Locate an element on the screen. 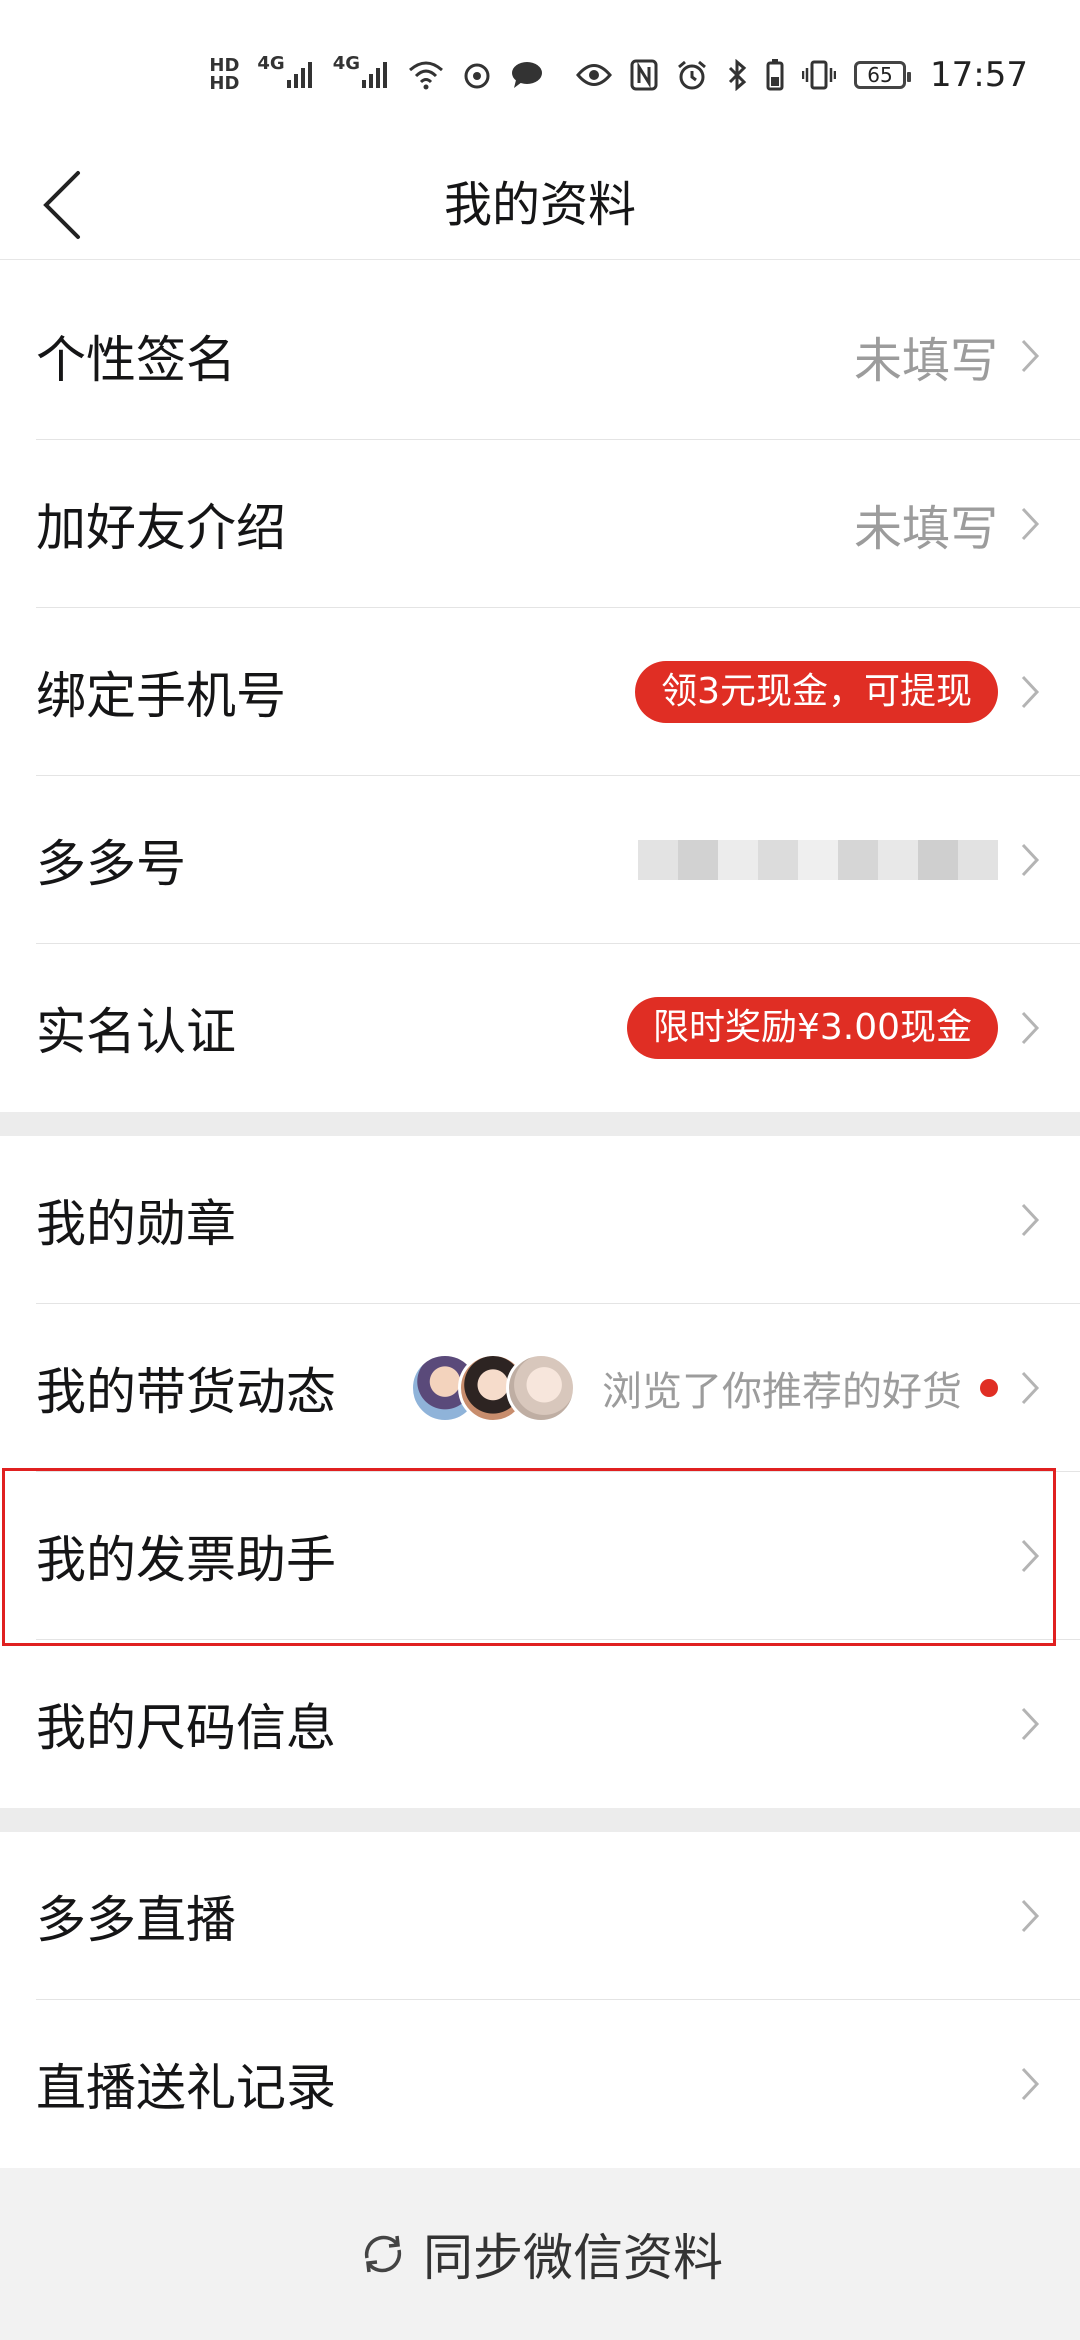 The height and width of the screenshot is (2340, 1080). battery-saver-icon is located at coordinates (775, 75).